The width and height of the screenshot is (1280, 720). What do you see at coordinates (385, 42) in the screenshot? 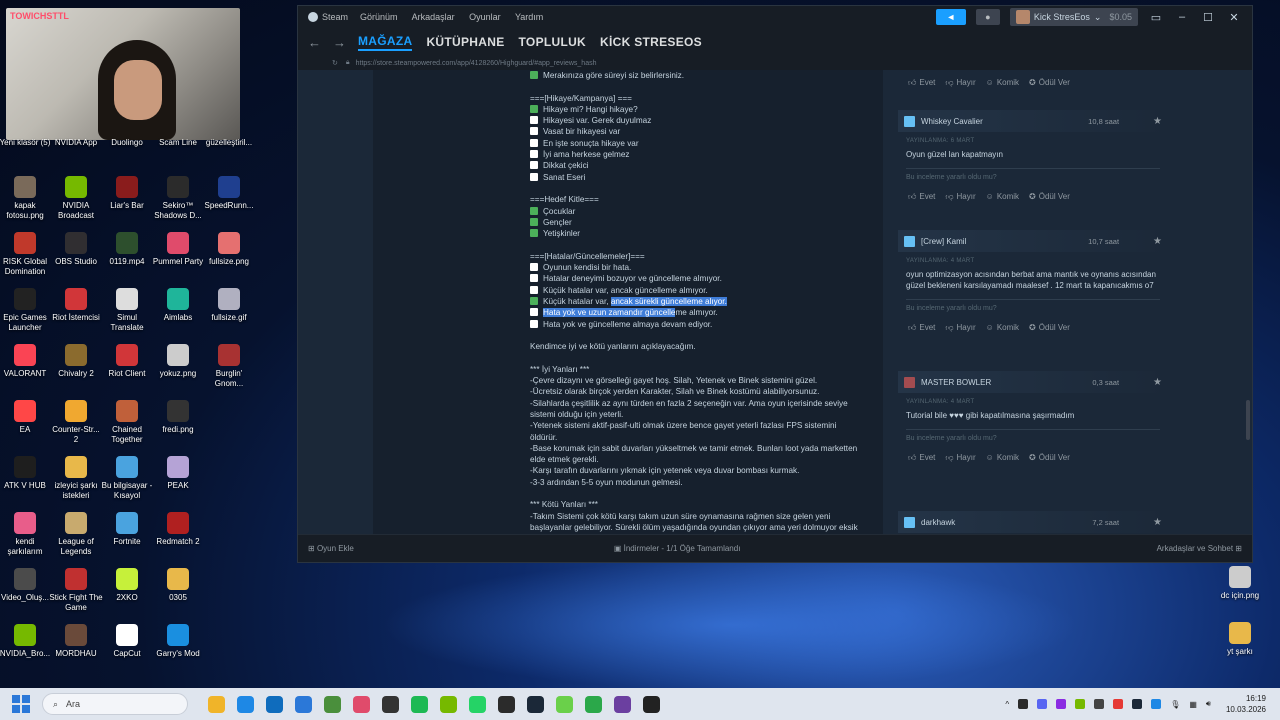
I see `tab-magaza: MAĞAZA` at bounding box center [385, 42].